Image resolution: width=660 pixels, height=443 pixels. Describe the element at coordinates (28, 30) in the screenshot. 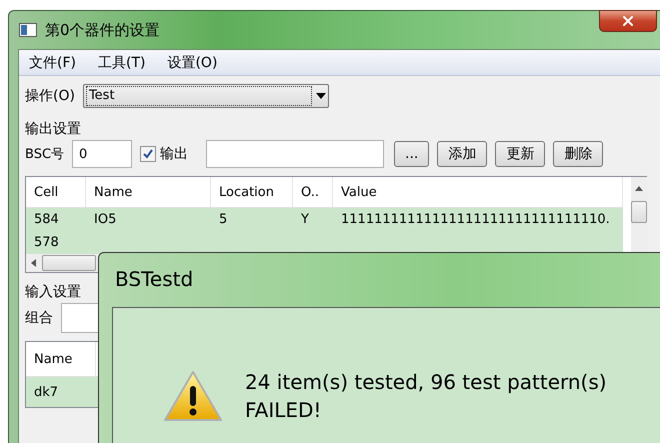

I see `window-icon` at that location.